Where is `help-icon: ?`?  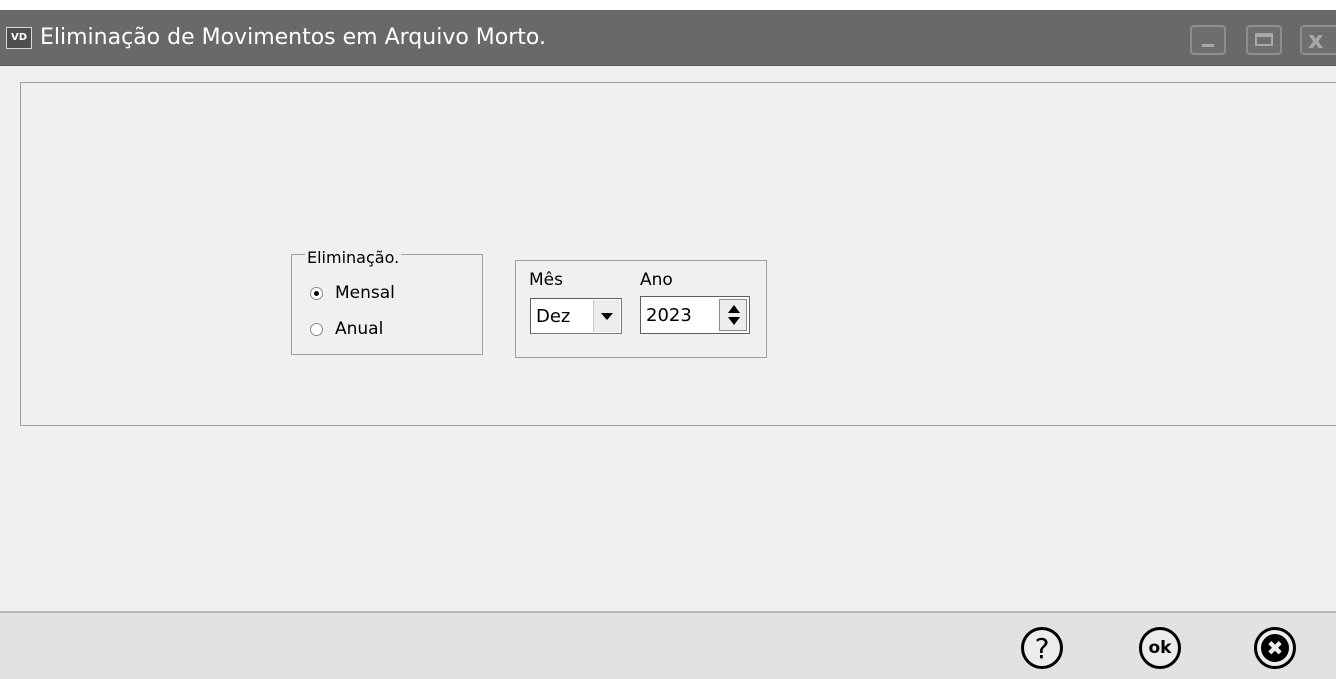
help-icon: ? is located at coordinates (1042, 648).